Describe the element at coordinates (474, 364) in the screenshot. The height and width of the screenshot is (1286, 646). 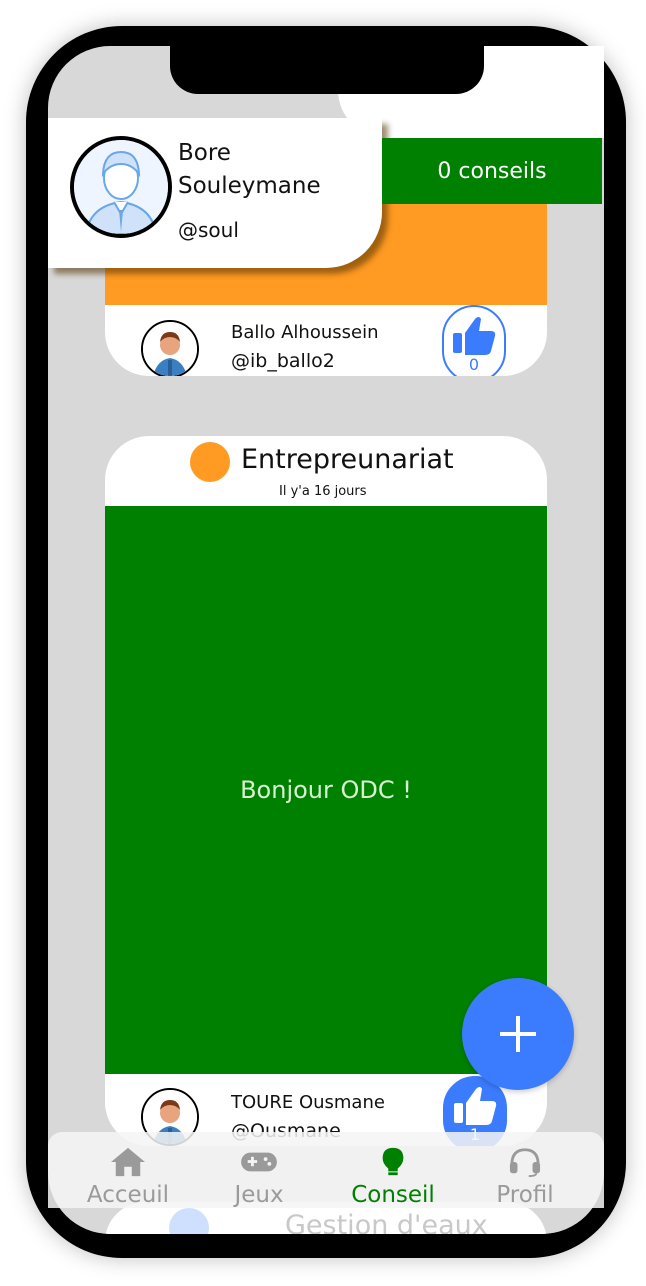
I see `like-count: 0` at that location.